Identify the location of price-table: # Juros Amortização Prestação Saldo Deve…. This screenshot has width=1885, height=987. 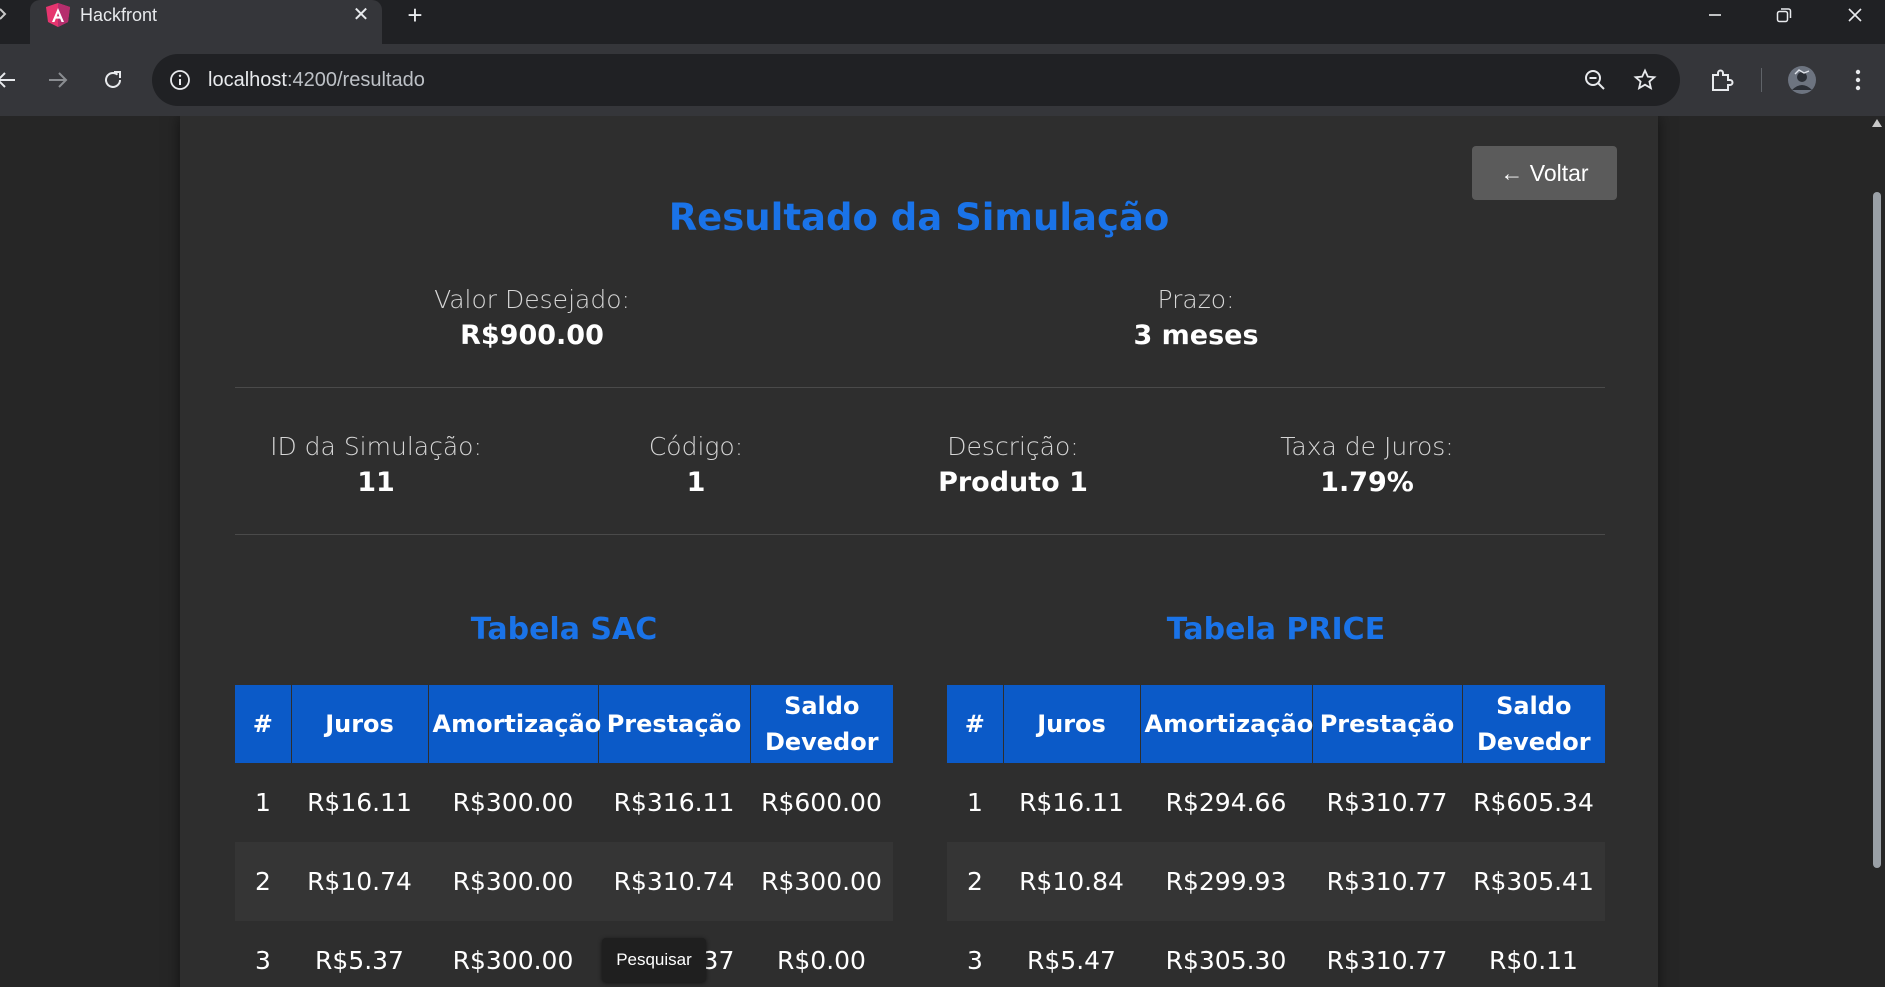
(1276, 836).